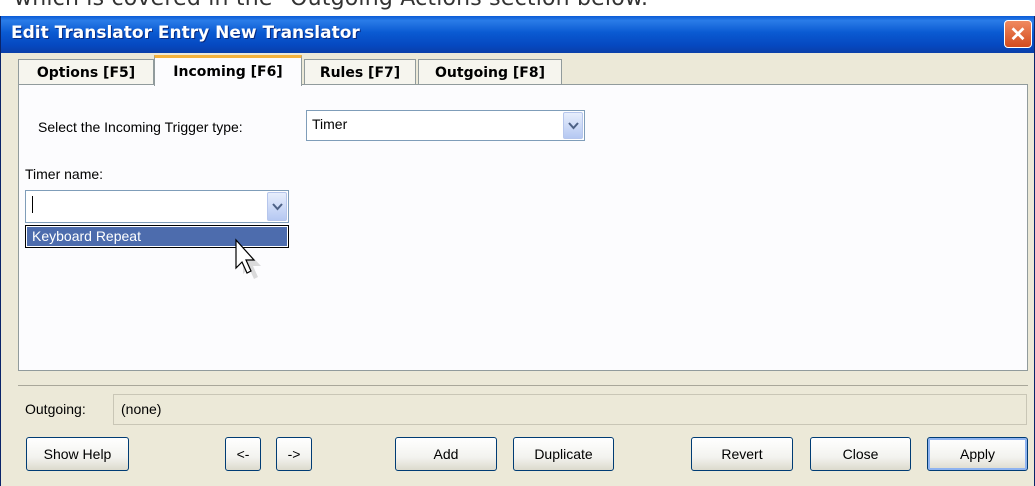 This screenshot has width=1035, height=486. Describe the element at coordinates (77, 454) in the screenshot. I see `show-help-button: Show Help` at that location.